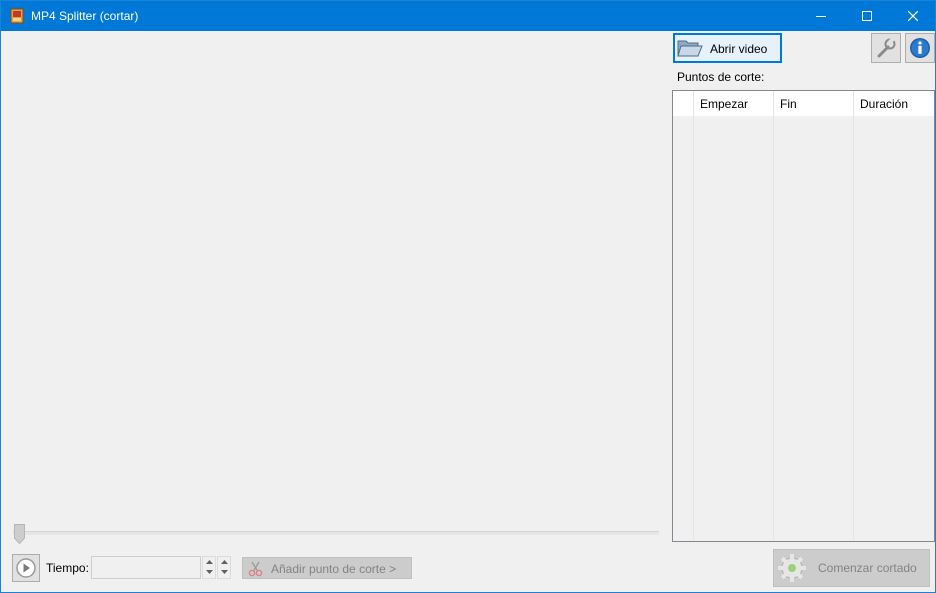 The image size is (936, 593). I want to click on open-video-button: Abrir video, so click(727, 48).